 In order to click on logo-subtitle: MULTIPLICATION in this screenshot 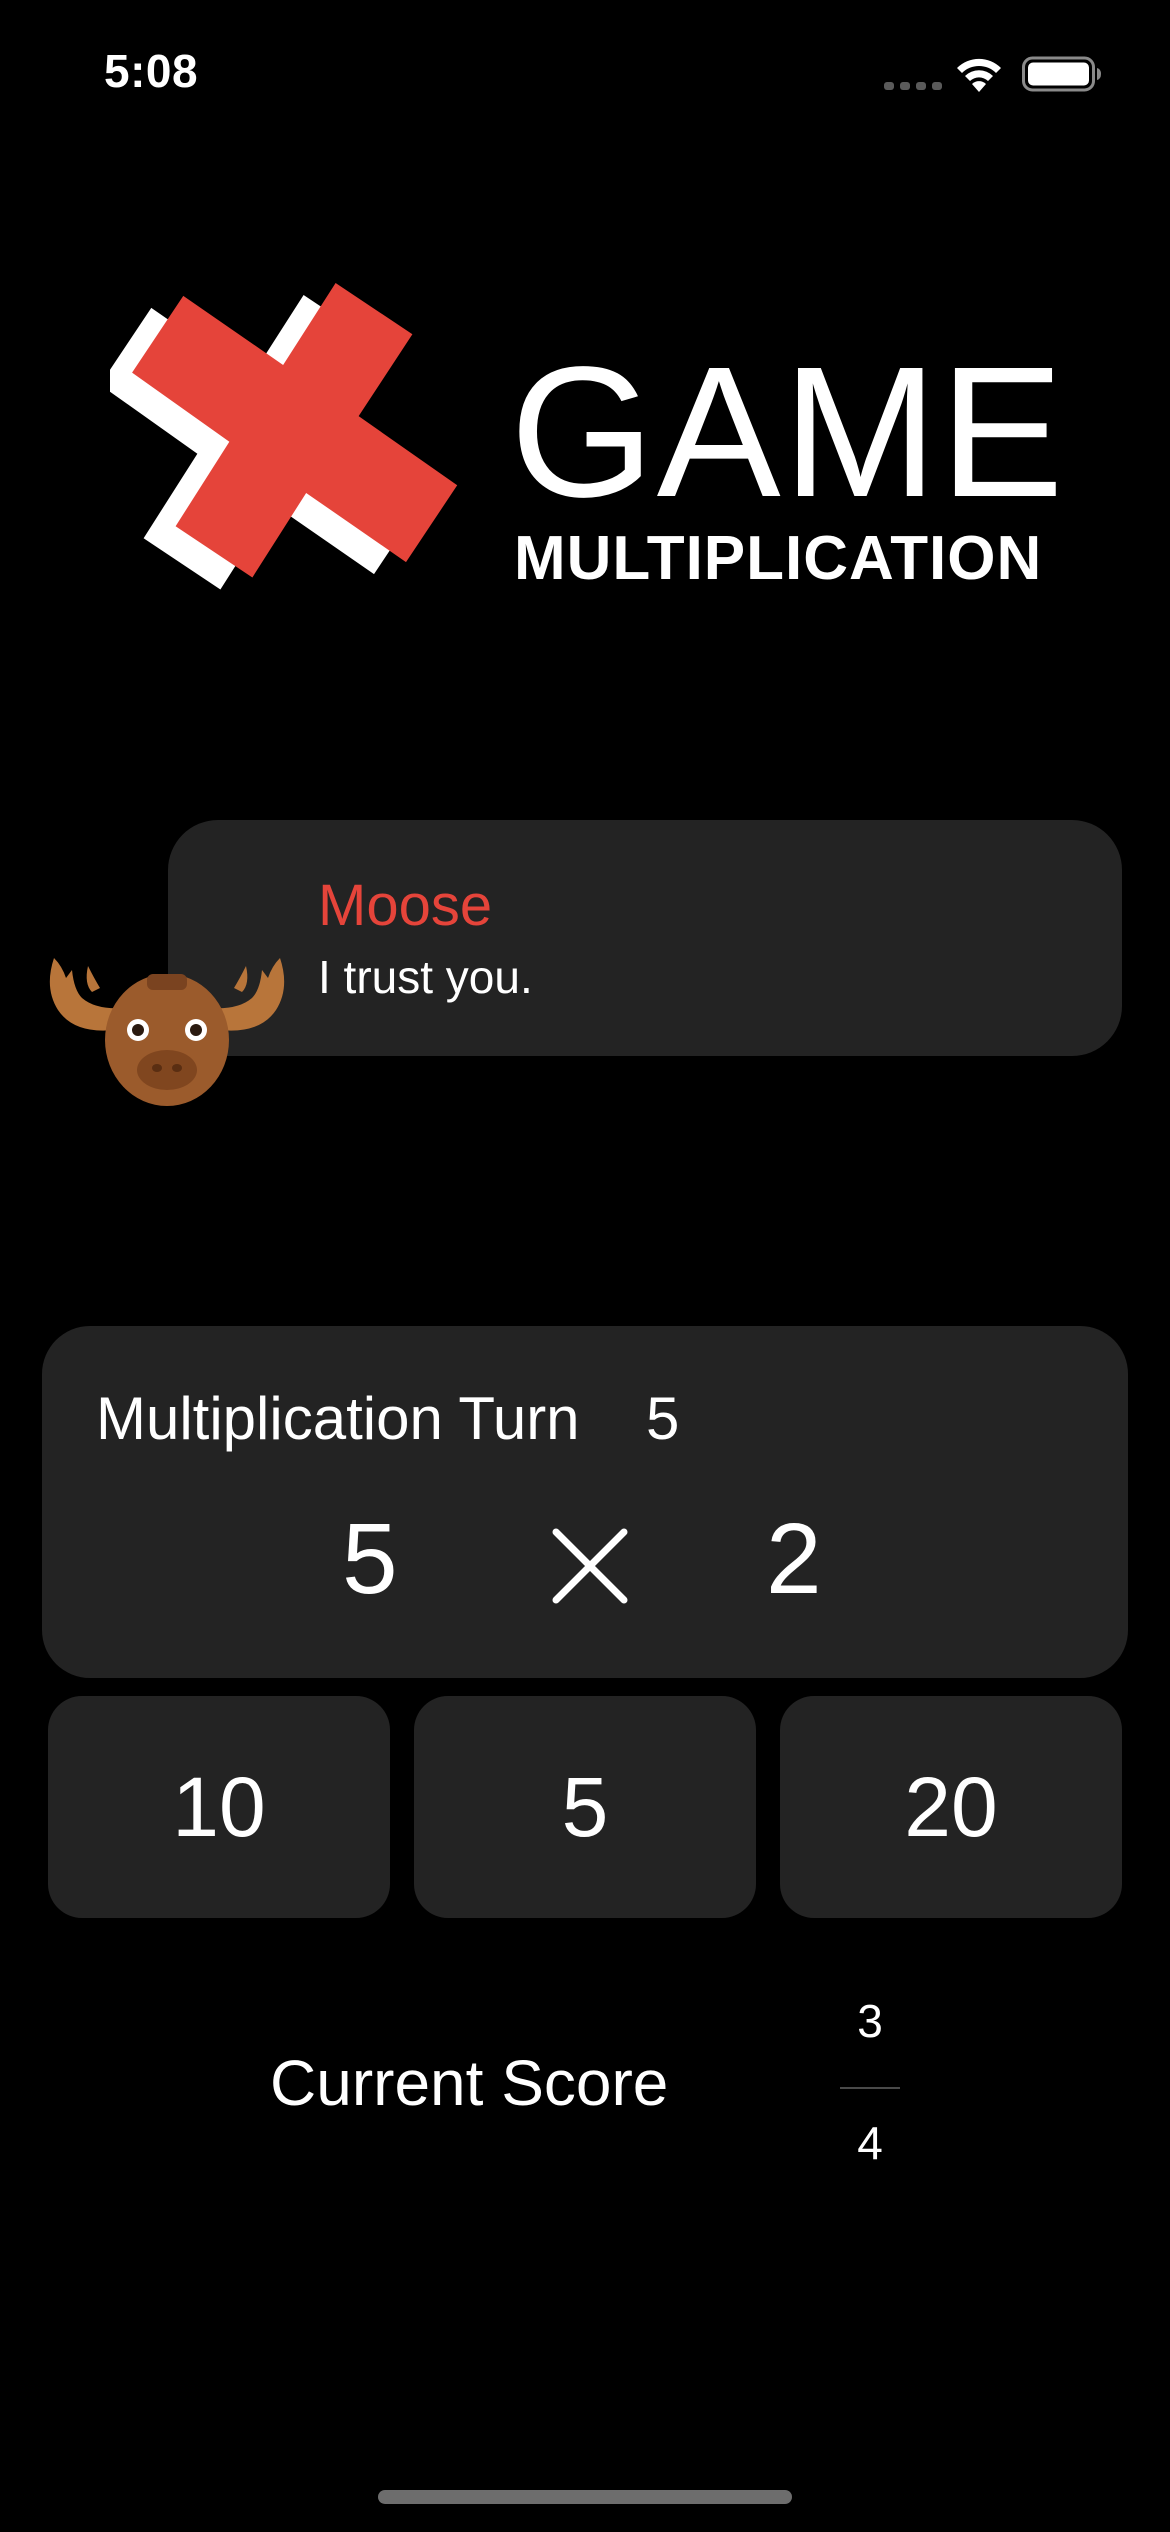, I will do `click(778, 558)`.